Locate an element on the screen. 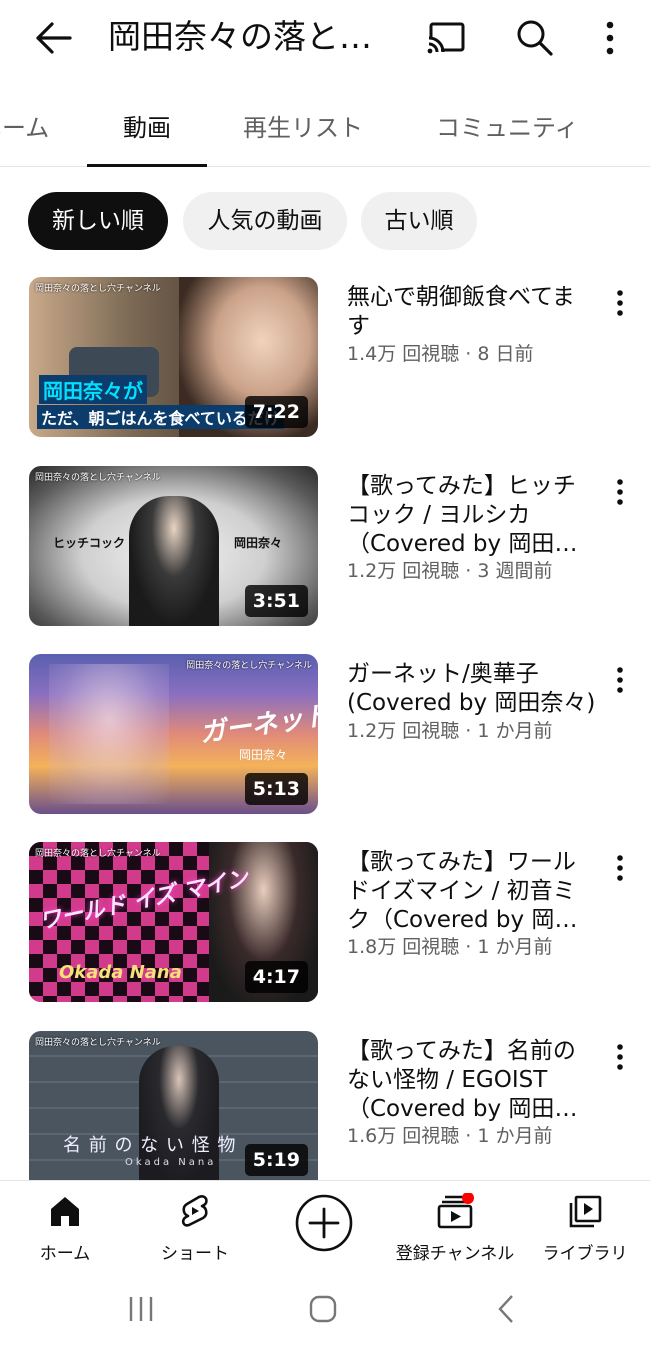 The image size is (650, 1352). active-tab-indicator is located at coordinates (147, 165).